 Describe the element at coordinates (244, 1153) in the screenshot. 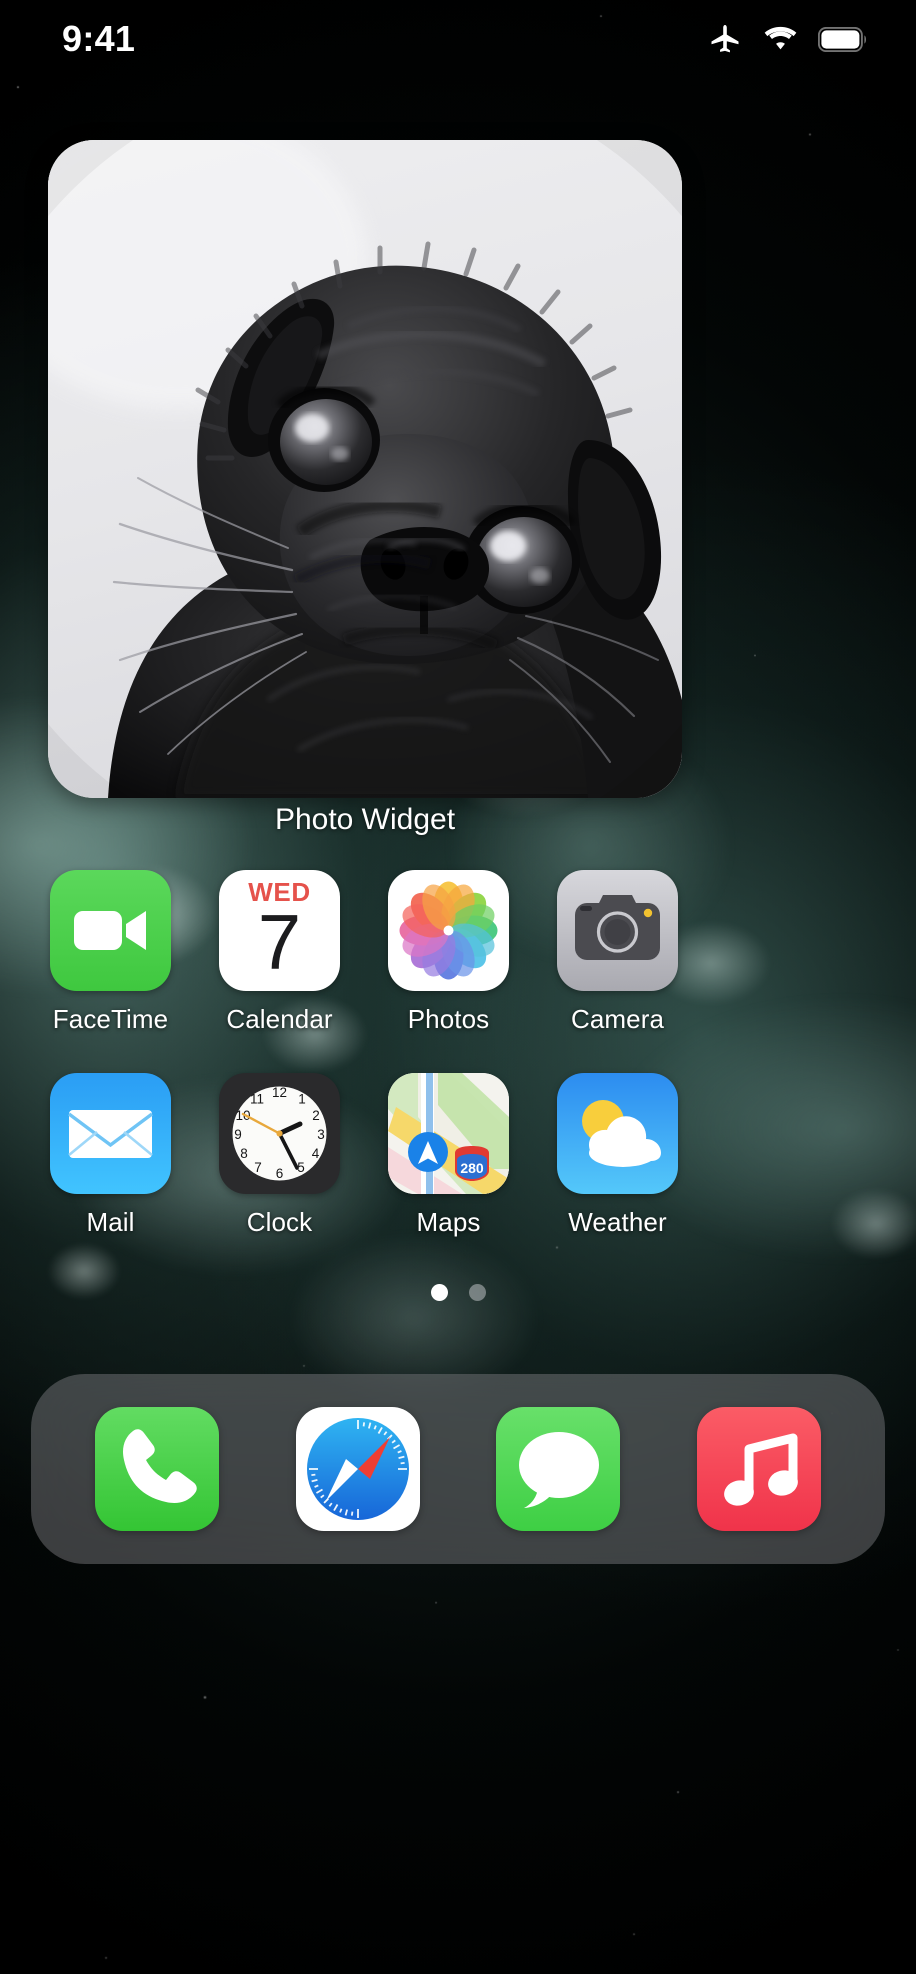

I see `svg-text: 8` at that location.